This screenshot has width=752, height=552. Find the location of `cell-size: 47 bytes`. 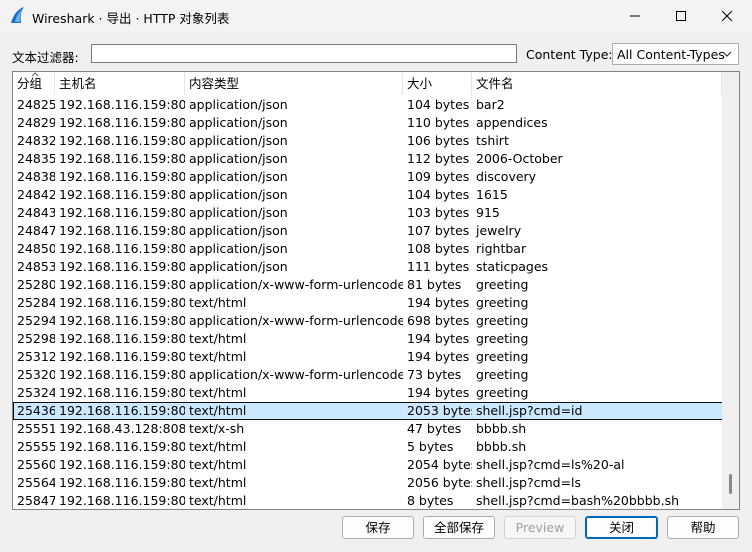

cell-size: 47 bytes is located at coordinates (434, 428).